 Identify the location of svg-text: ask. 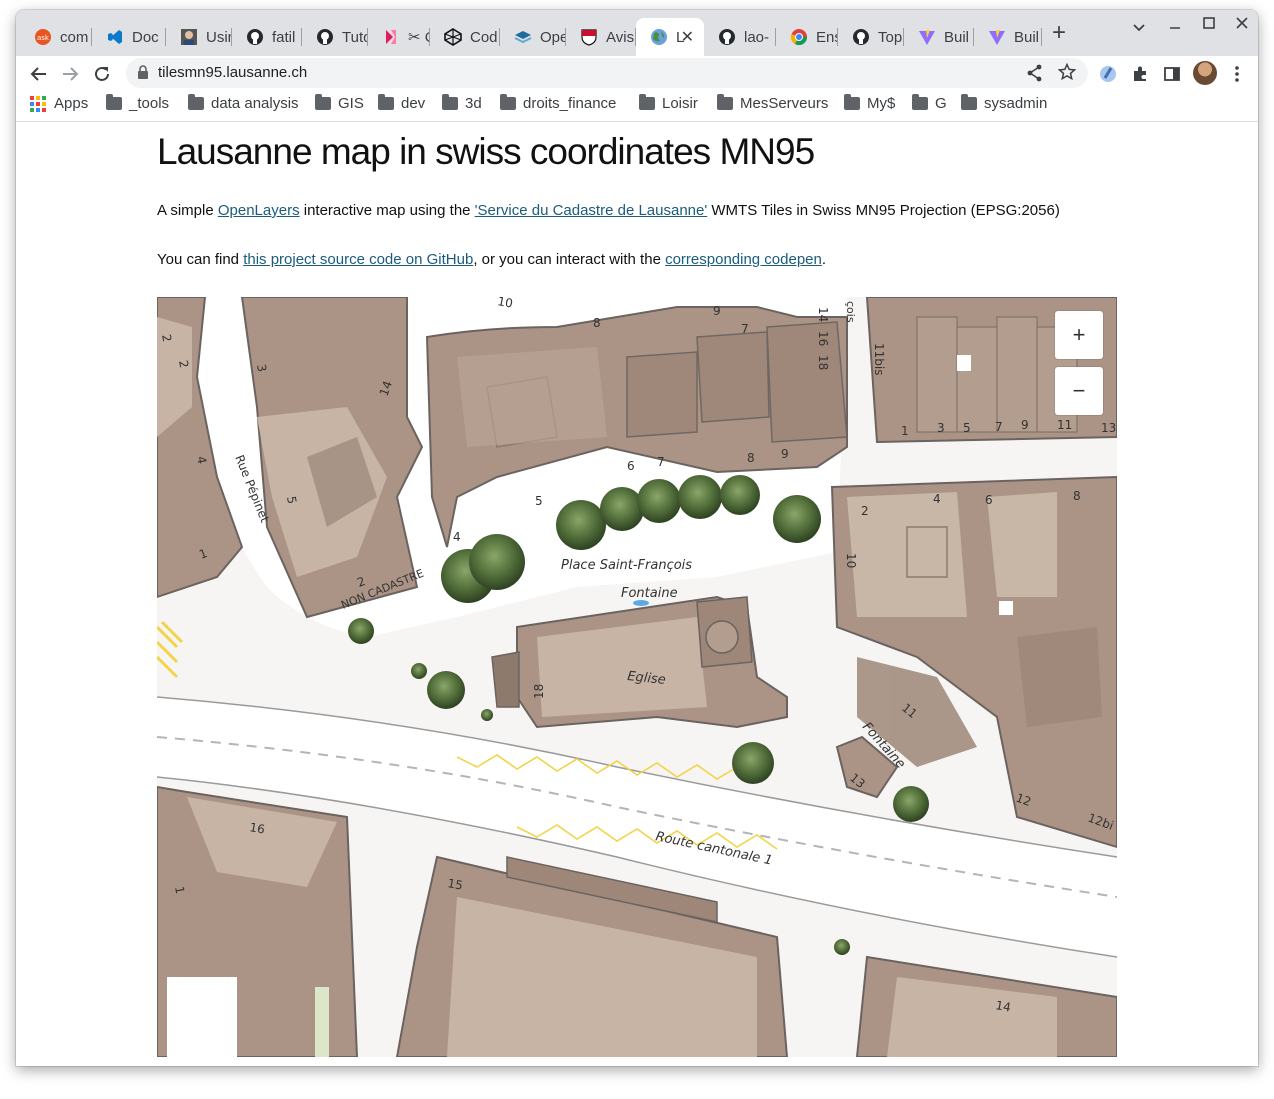
(43, 38).